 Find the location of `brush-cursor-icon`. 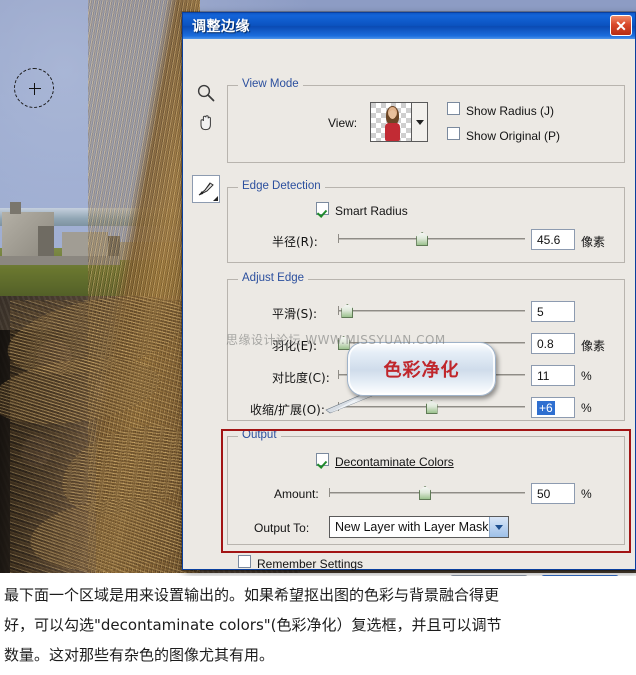

brush-cursor-icon is located at coordinates (34, 88).